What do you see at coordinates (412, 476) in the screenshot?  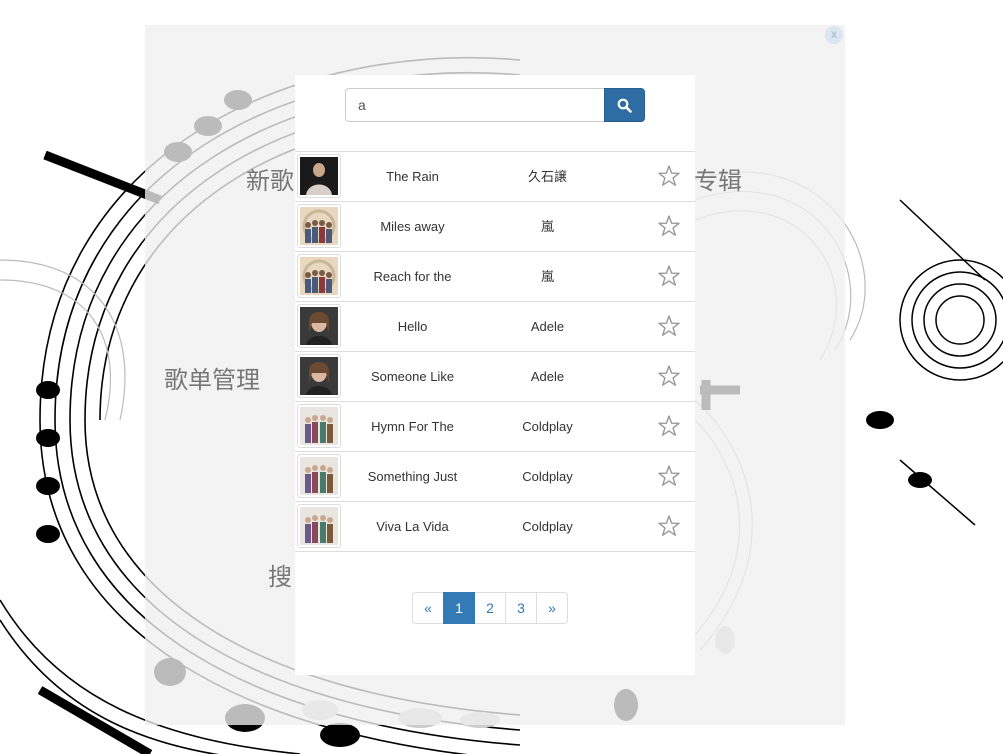 I see `song-title: Something Just` at bounding box center [412, 476].